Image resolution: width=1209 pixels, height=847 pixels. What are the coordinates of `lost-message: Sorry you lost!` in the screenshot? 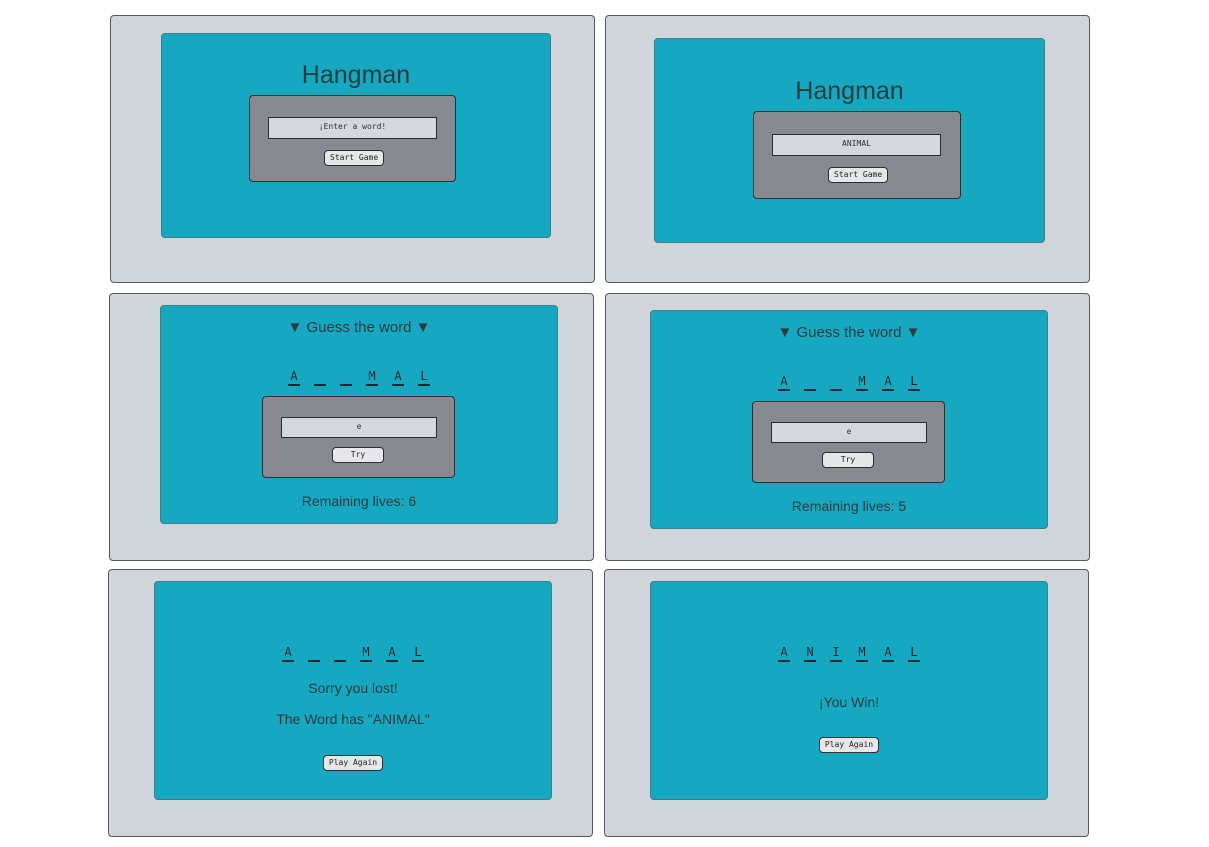 It's located at (353, 688).